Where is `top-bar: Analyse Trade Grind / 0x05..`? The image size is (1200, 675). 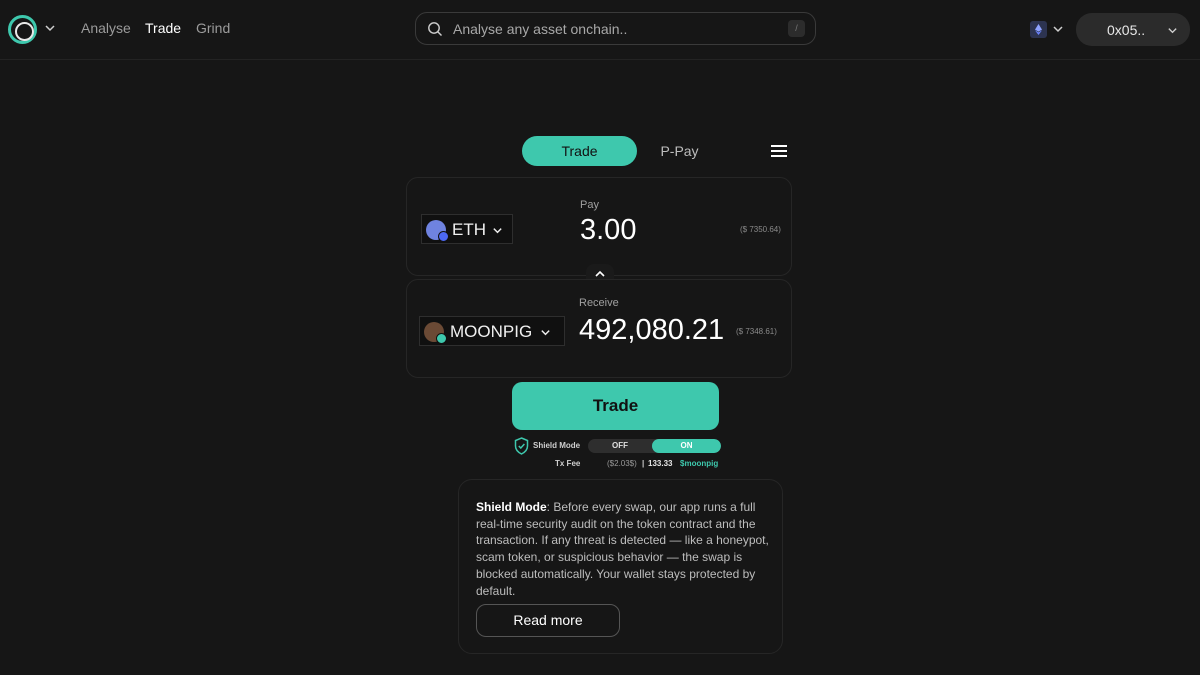
top-bar: Analyse Trade Grind / 0x05.. is located at coordinates (600, 30).